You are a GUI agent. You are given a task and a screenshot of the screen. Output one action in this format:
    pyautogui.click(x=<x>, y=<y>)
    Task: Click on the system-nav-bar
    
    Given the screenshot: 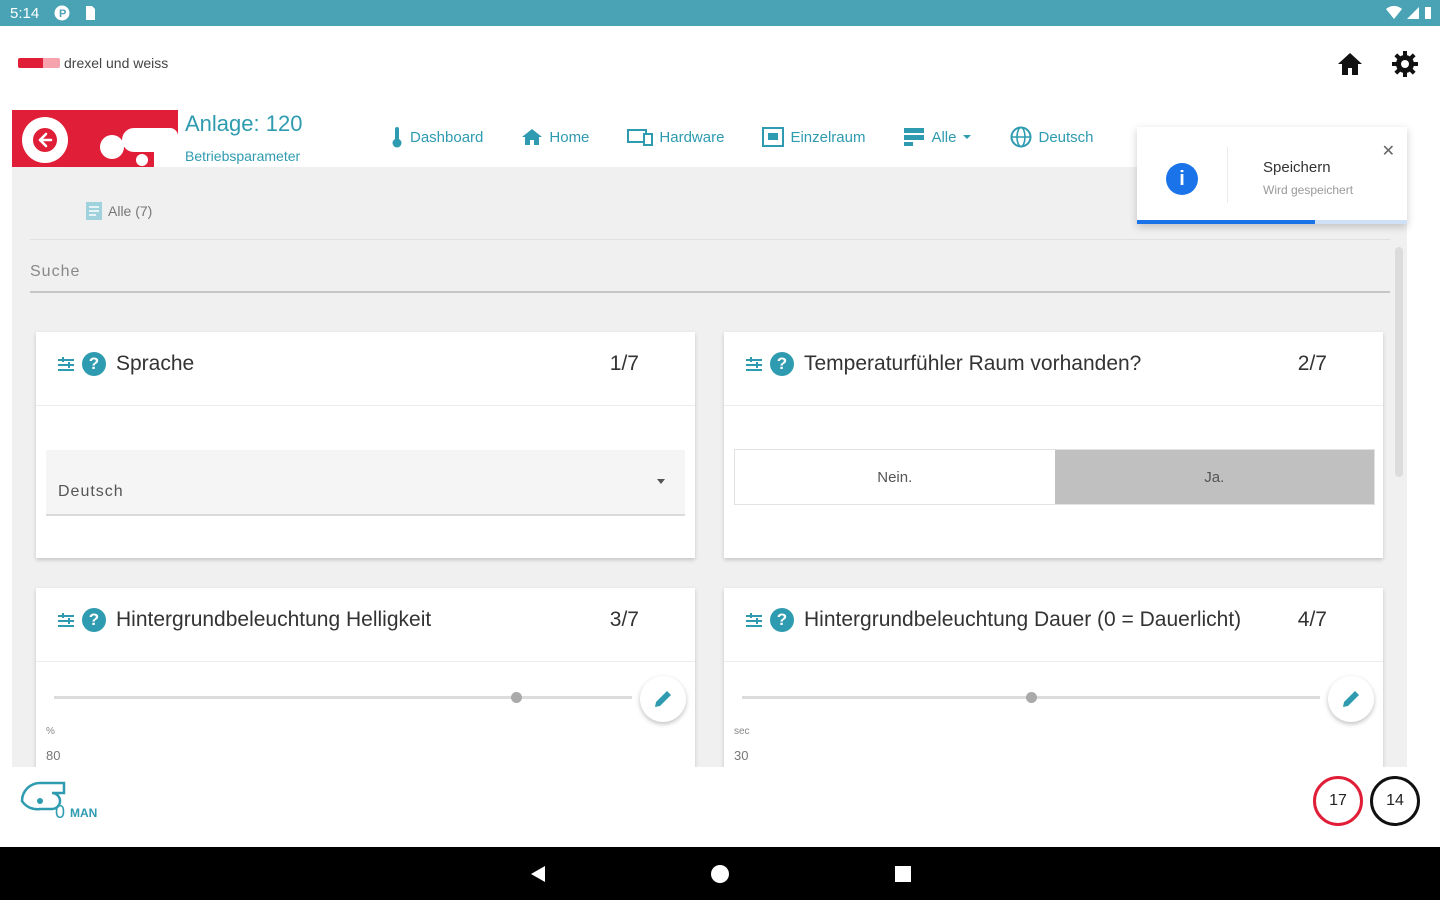 What is the action you would take?
    pyautogui.click(x=720, y=873)
    